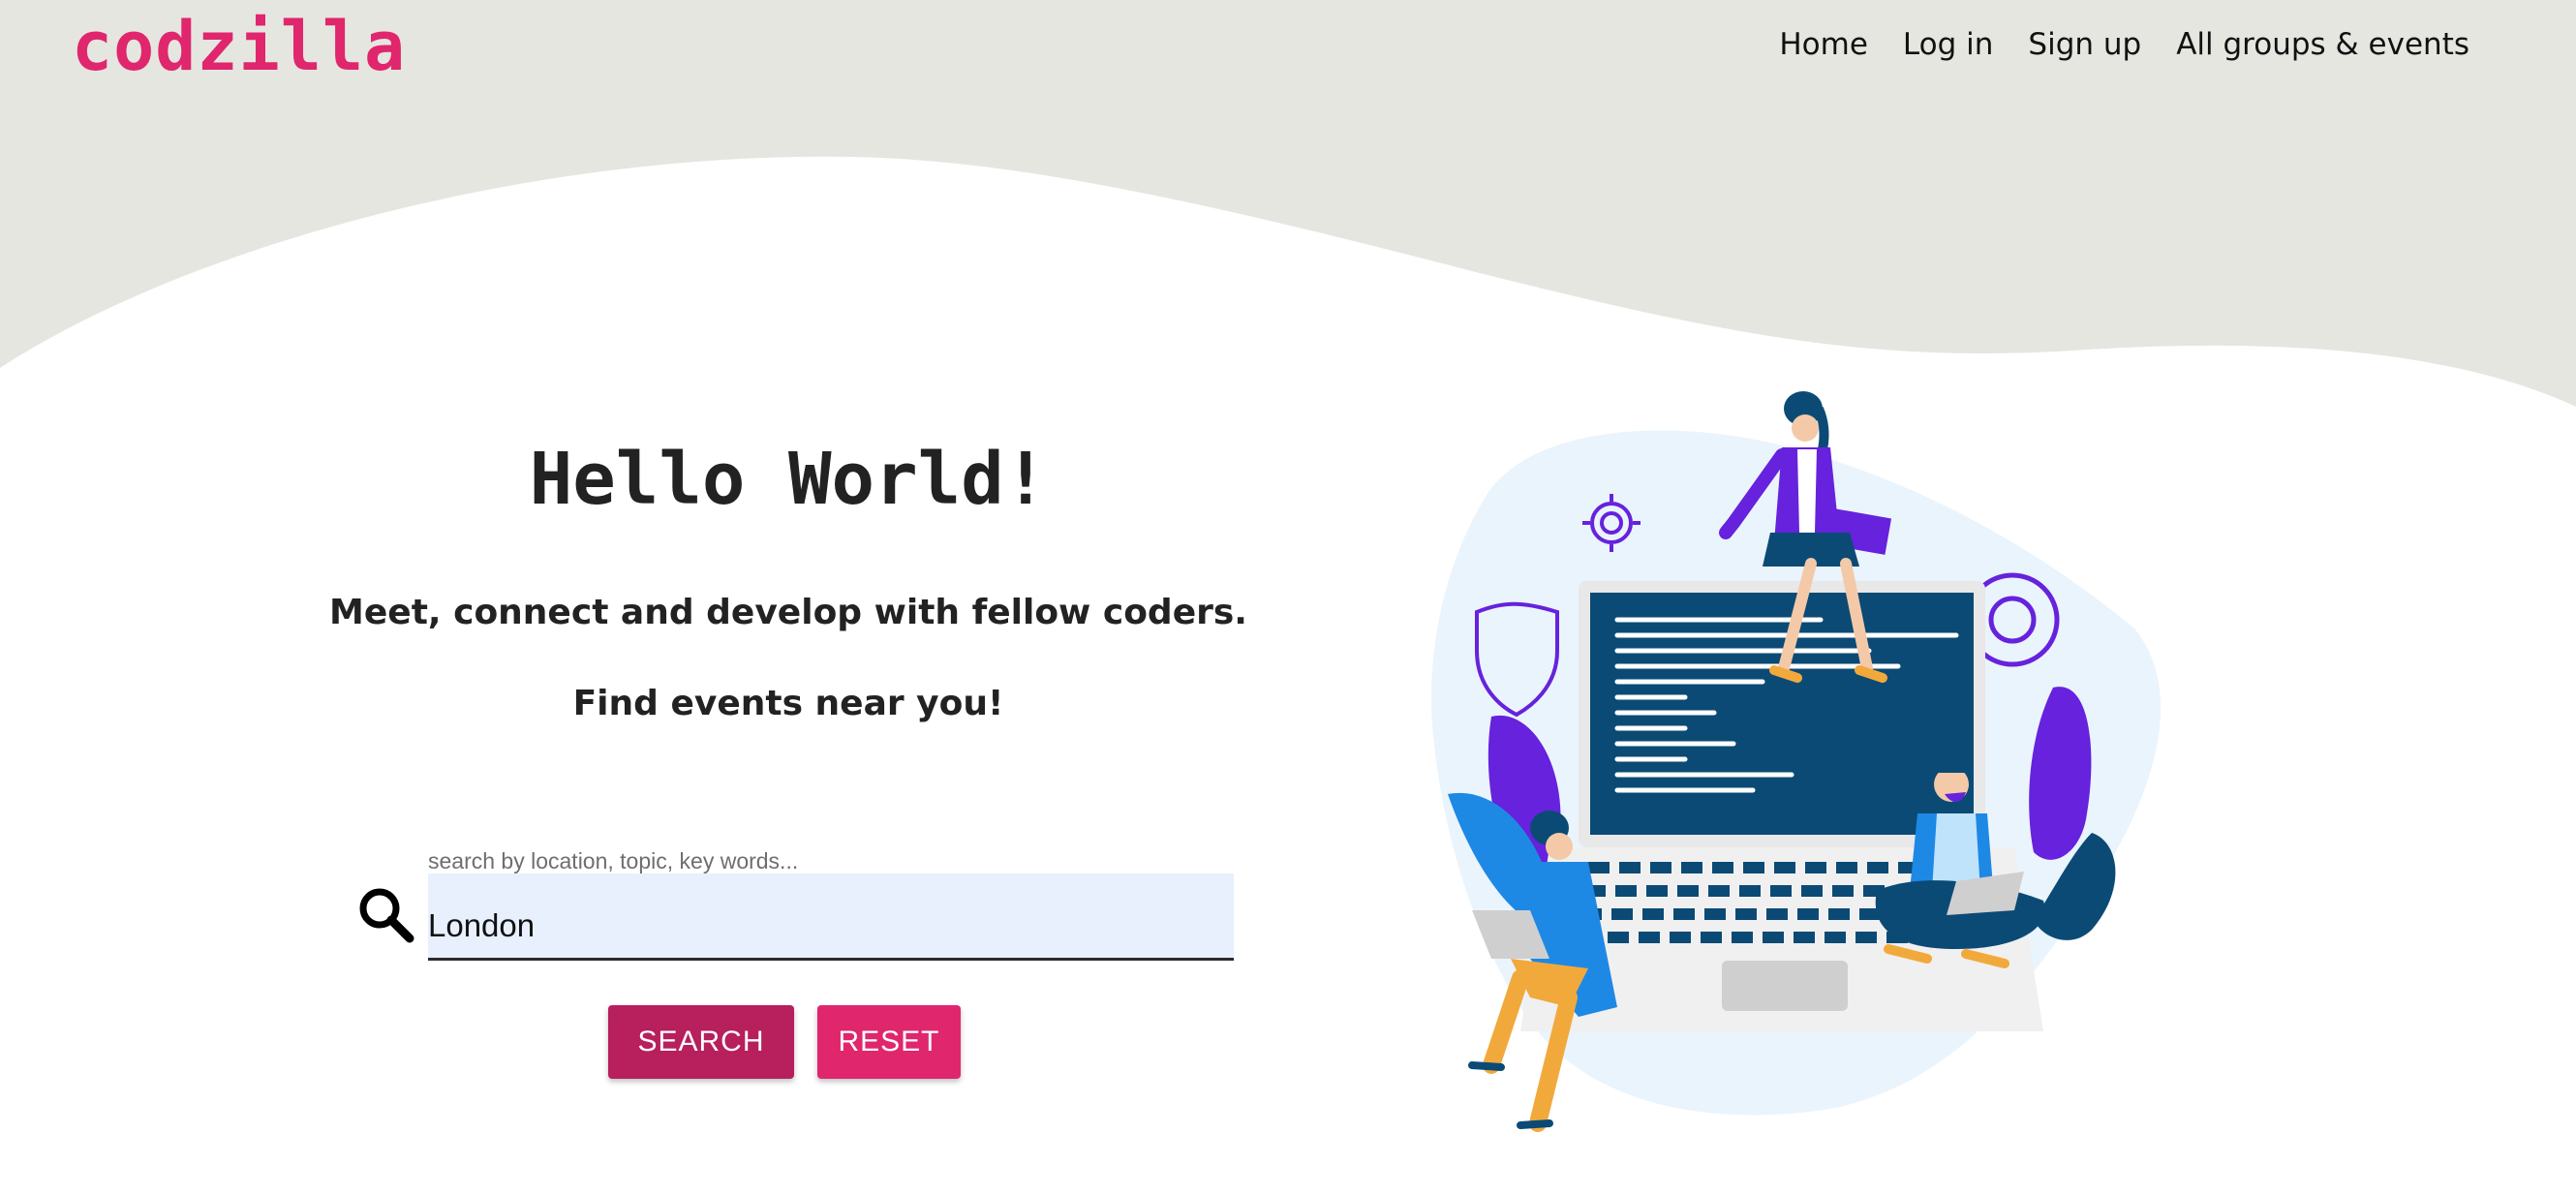  Describe the element at coordinates (386, 915) in the screenshot. I see `search-icon` at that location.